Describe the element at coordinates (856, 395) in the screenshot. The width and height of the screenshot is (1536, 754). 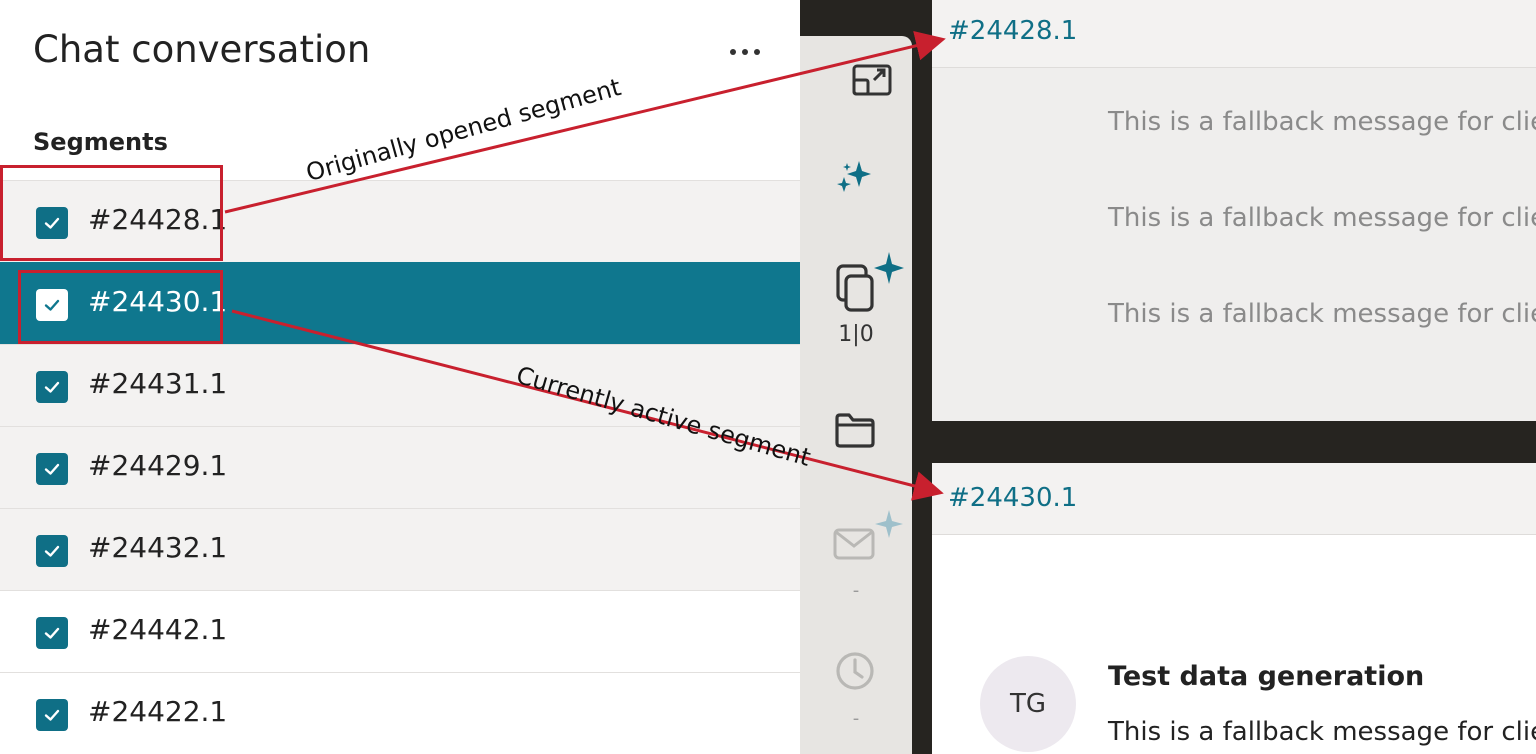
I see `side-toolbar` at that location.